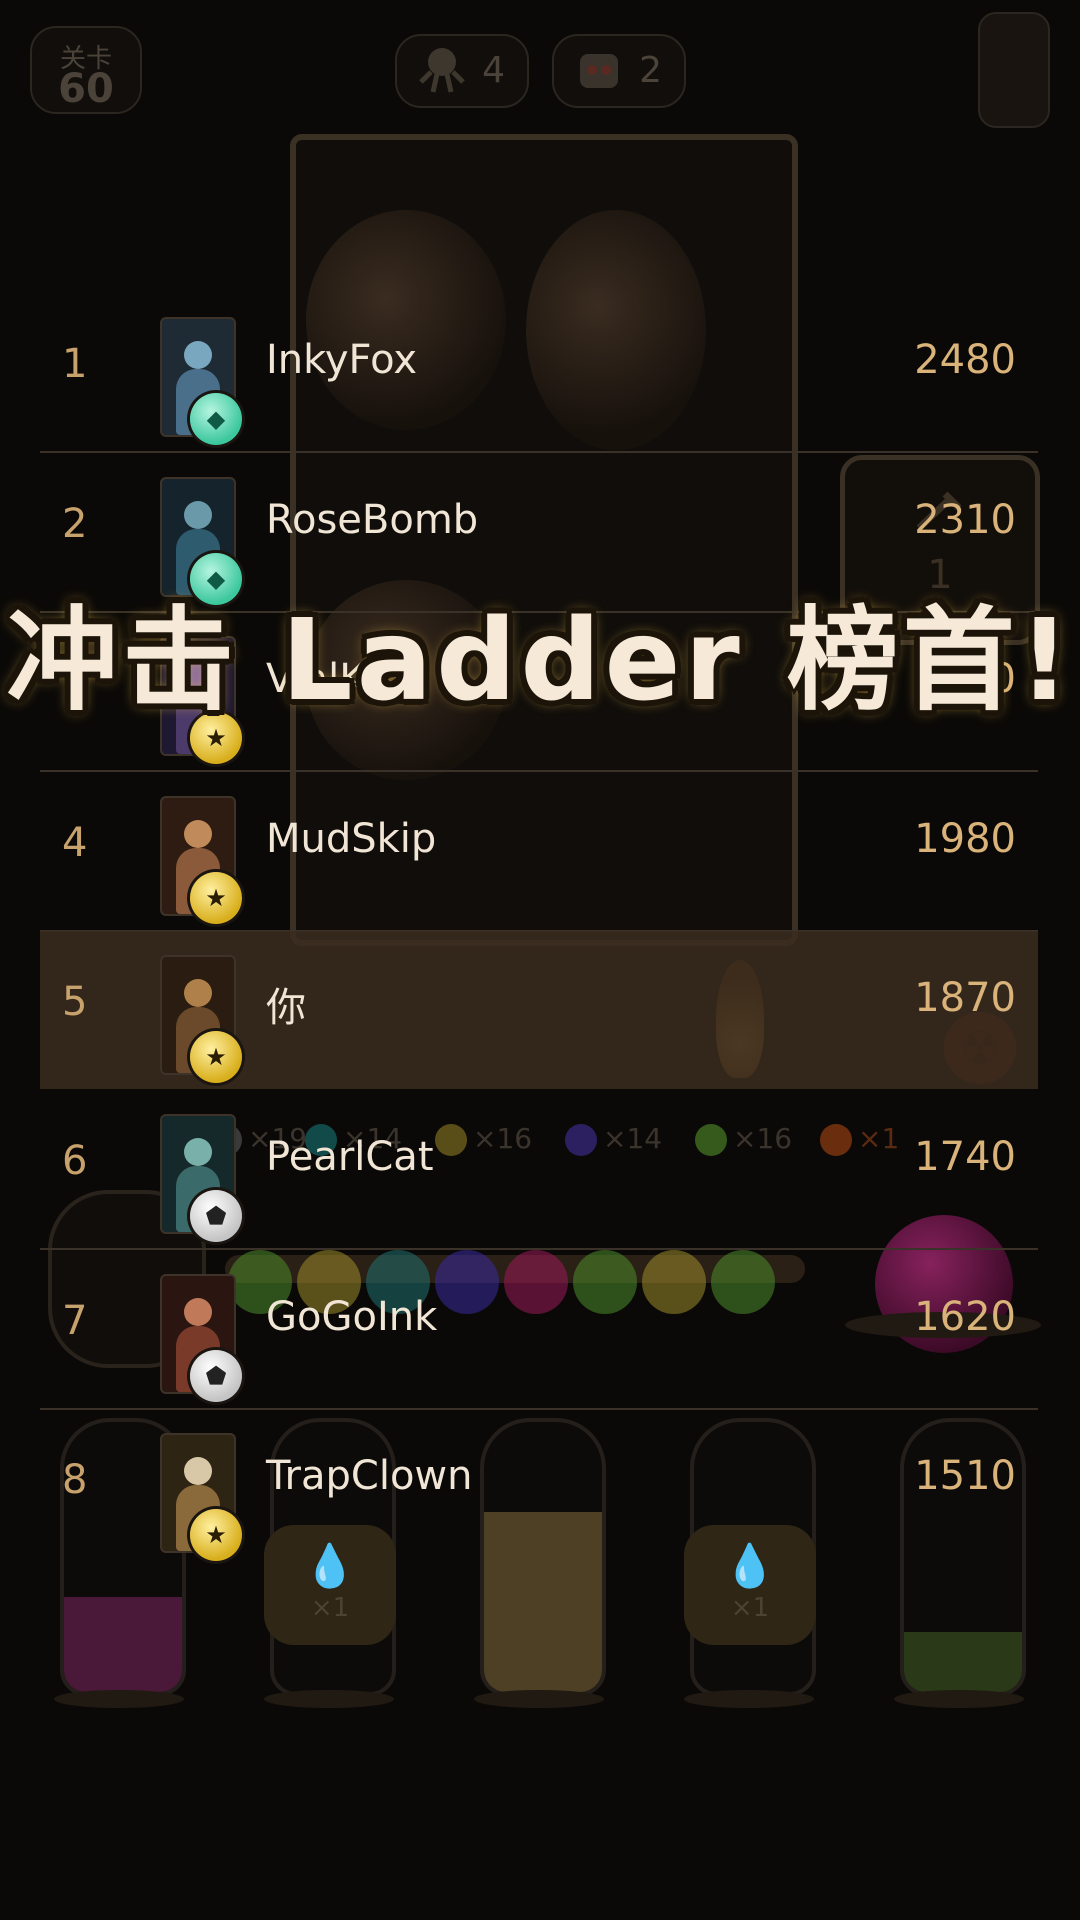 The image size is (1080, 1920). Describe the element at coordinates (372, 520) in the screenshot. I see `player-name: RoseBomb` at that location.